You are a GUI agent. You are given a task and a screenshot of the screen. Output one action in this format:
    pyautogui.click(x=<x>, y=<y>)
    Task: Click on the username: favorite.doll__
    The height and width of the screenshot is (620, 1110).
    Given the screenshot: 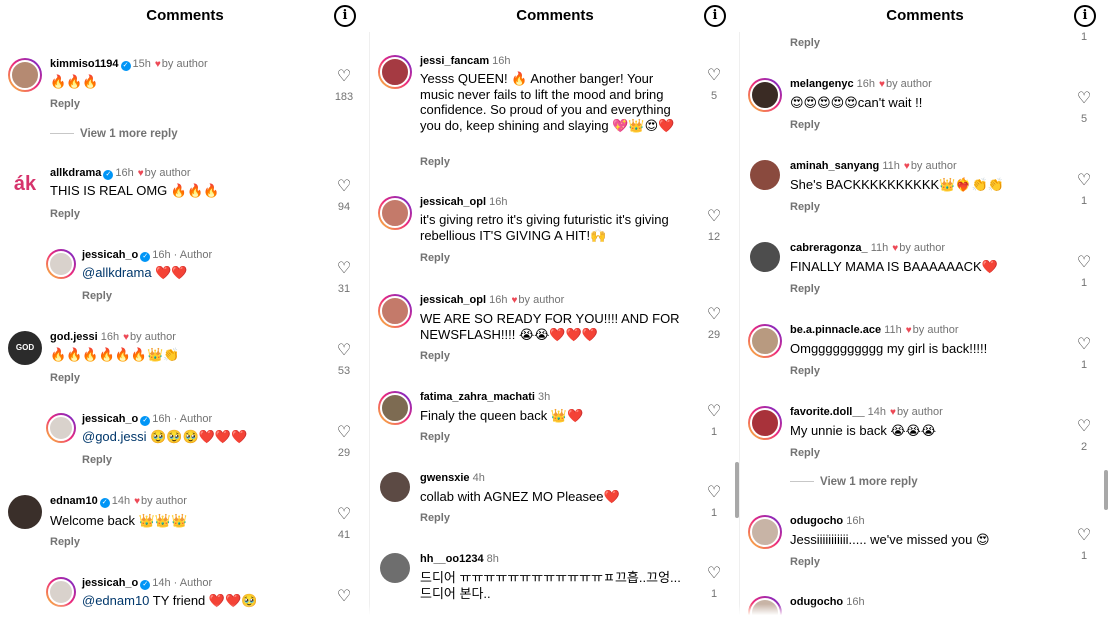 What is the action you would take?
    pyautogui.click(x=827, y=412)
    